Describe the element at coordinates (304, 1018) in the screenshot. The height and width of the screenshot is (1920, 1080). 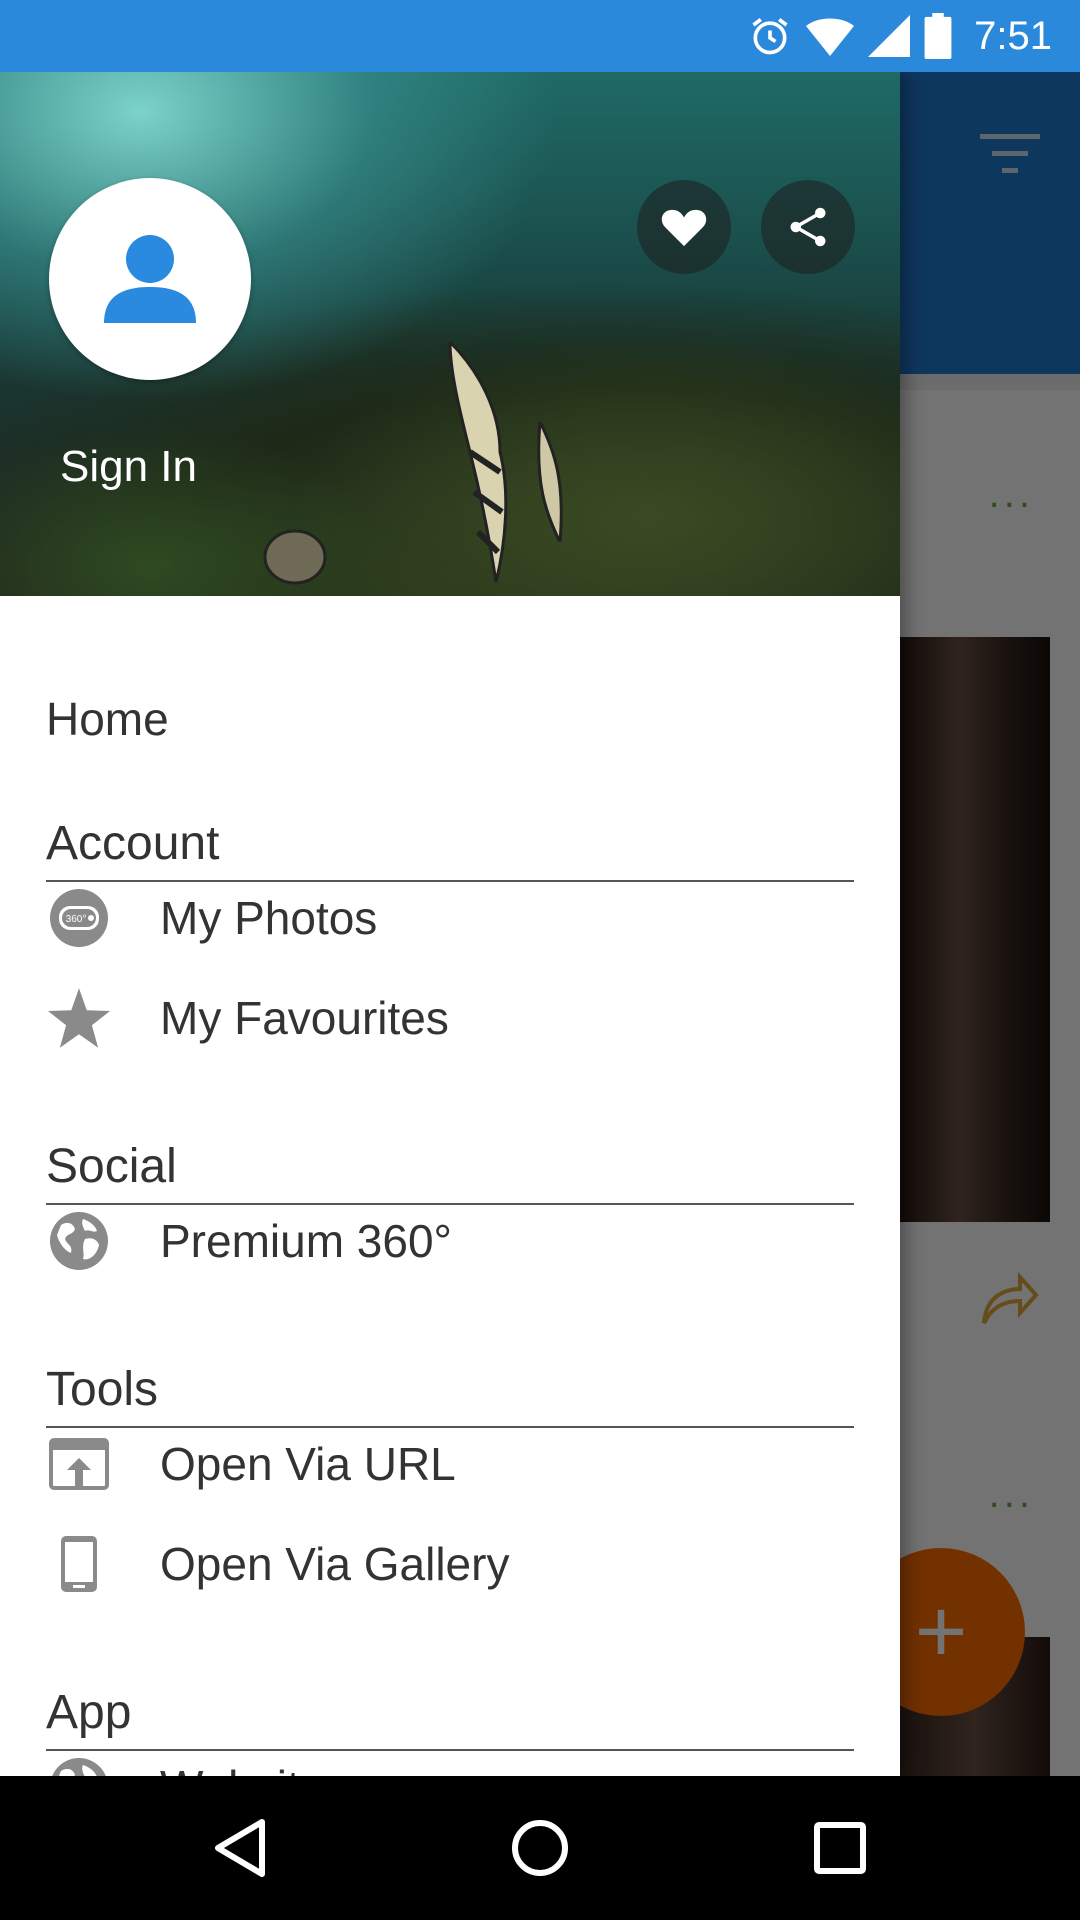
I see `menu-item-label: My Favourites` at that location.